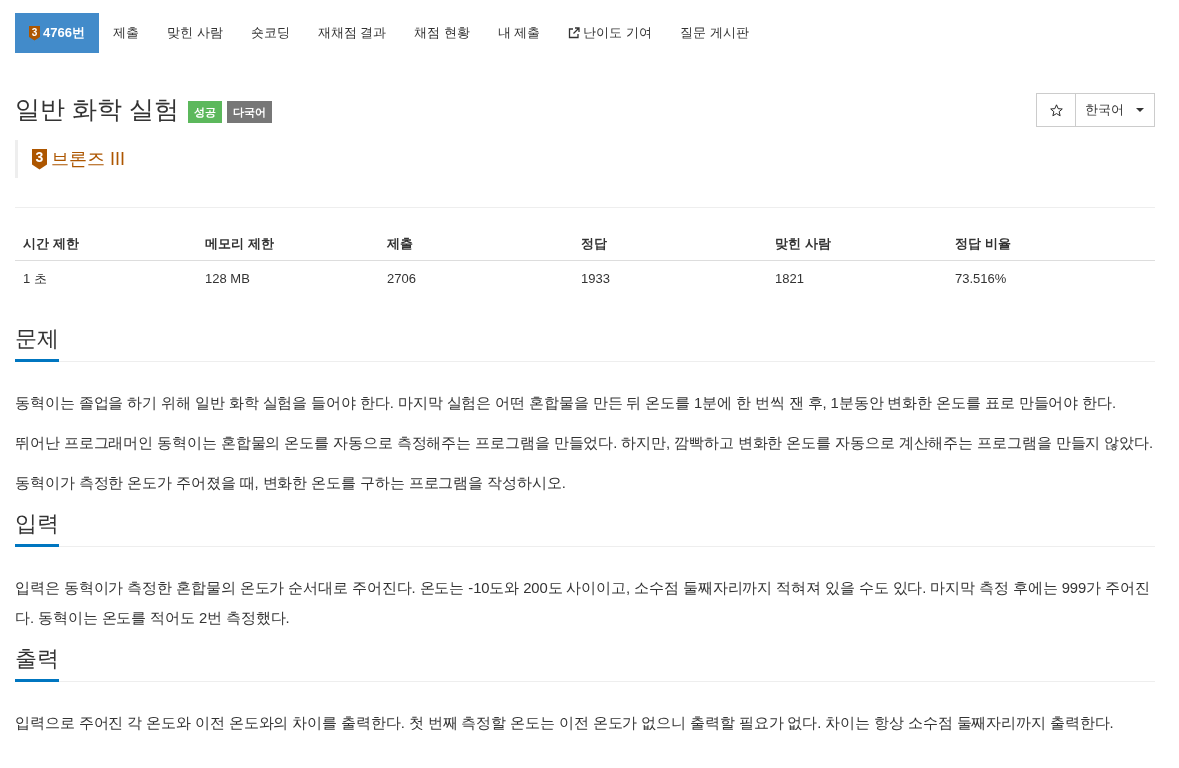 The width and height of the screenshot is (1179, 768). Describe the element at coordinates (288, 244) in the screenshot. I see `table-header: 메모리 제한` at that location.